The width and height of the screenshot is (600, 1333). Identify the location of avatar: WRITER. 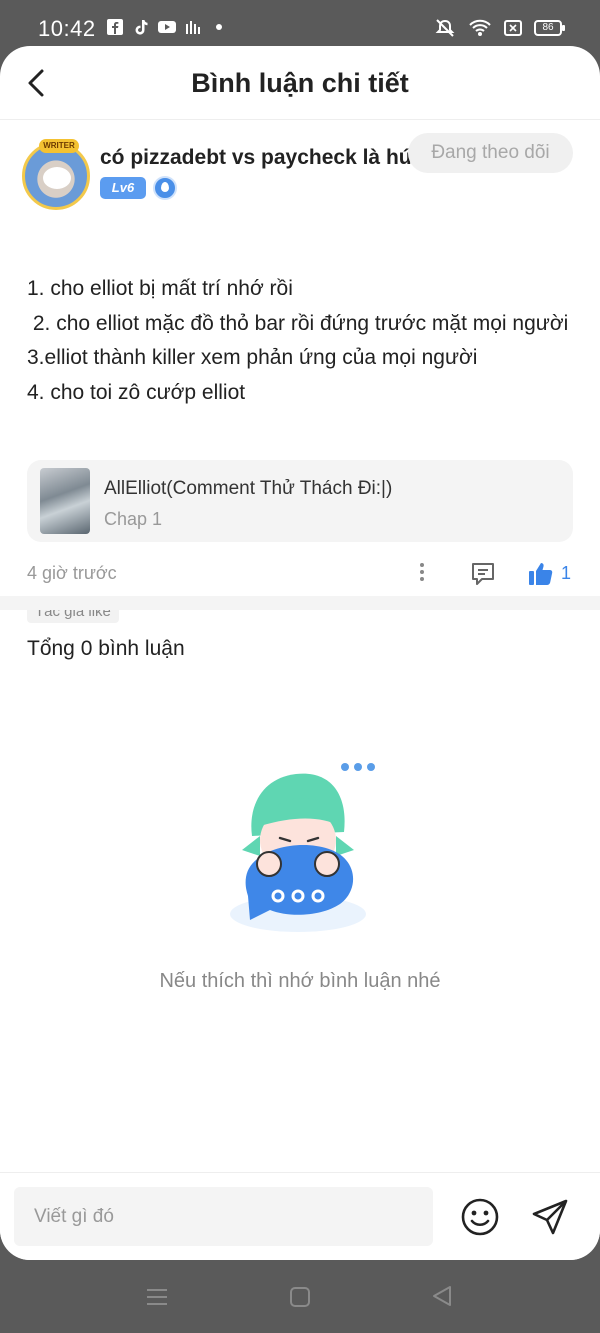
(56, 174).